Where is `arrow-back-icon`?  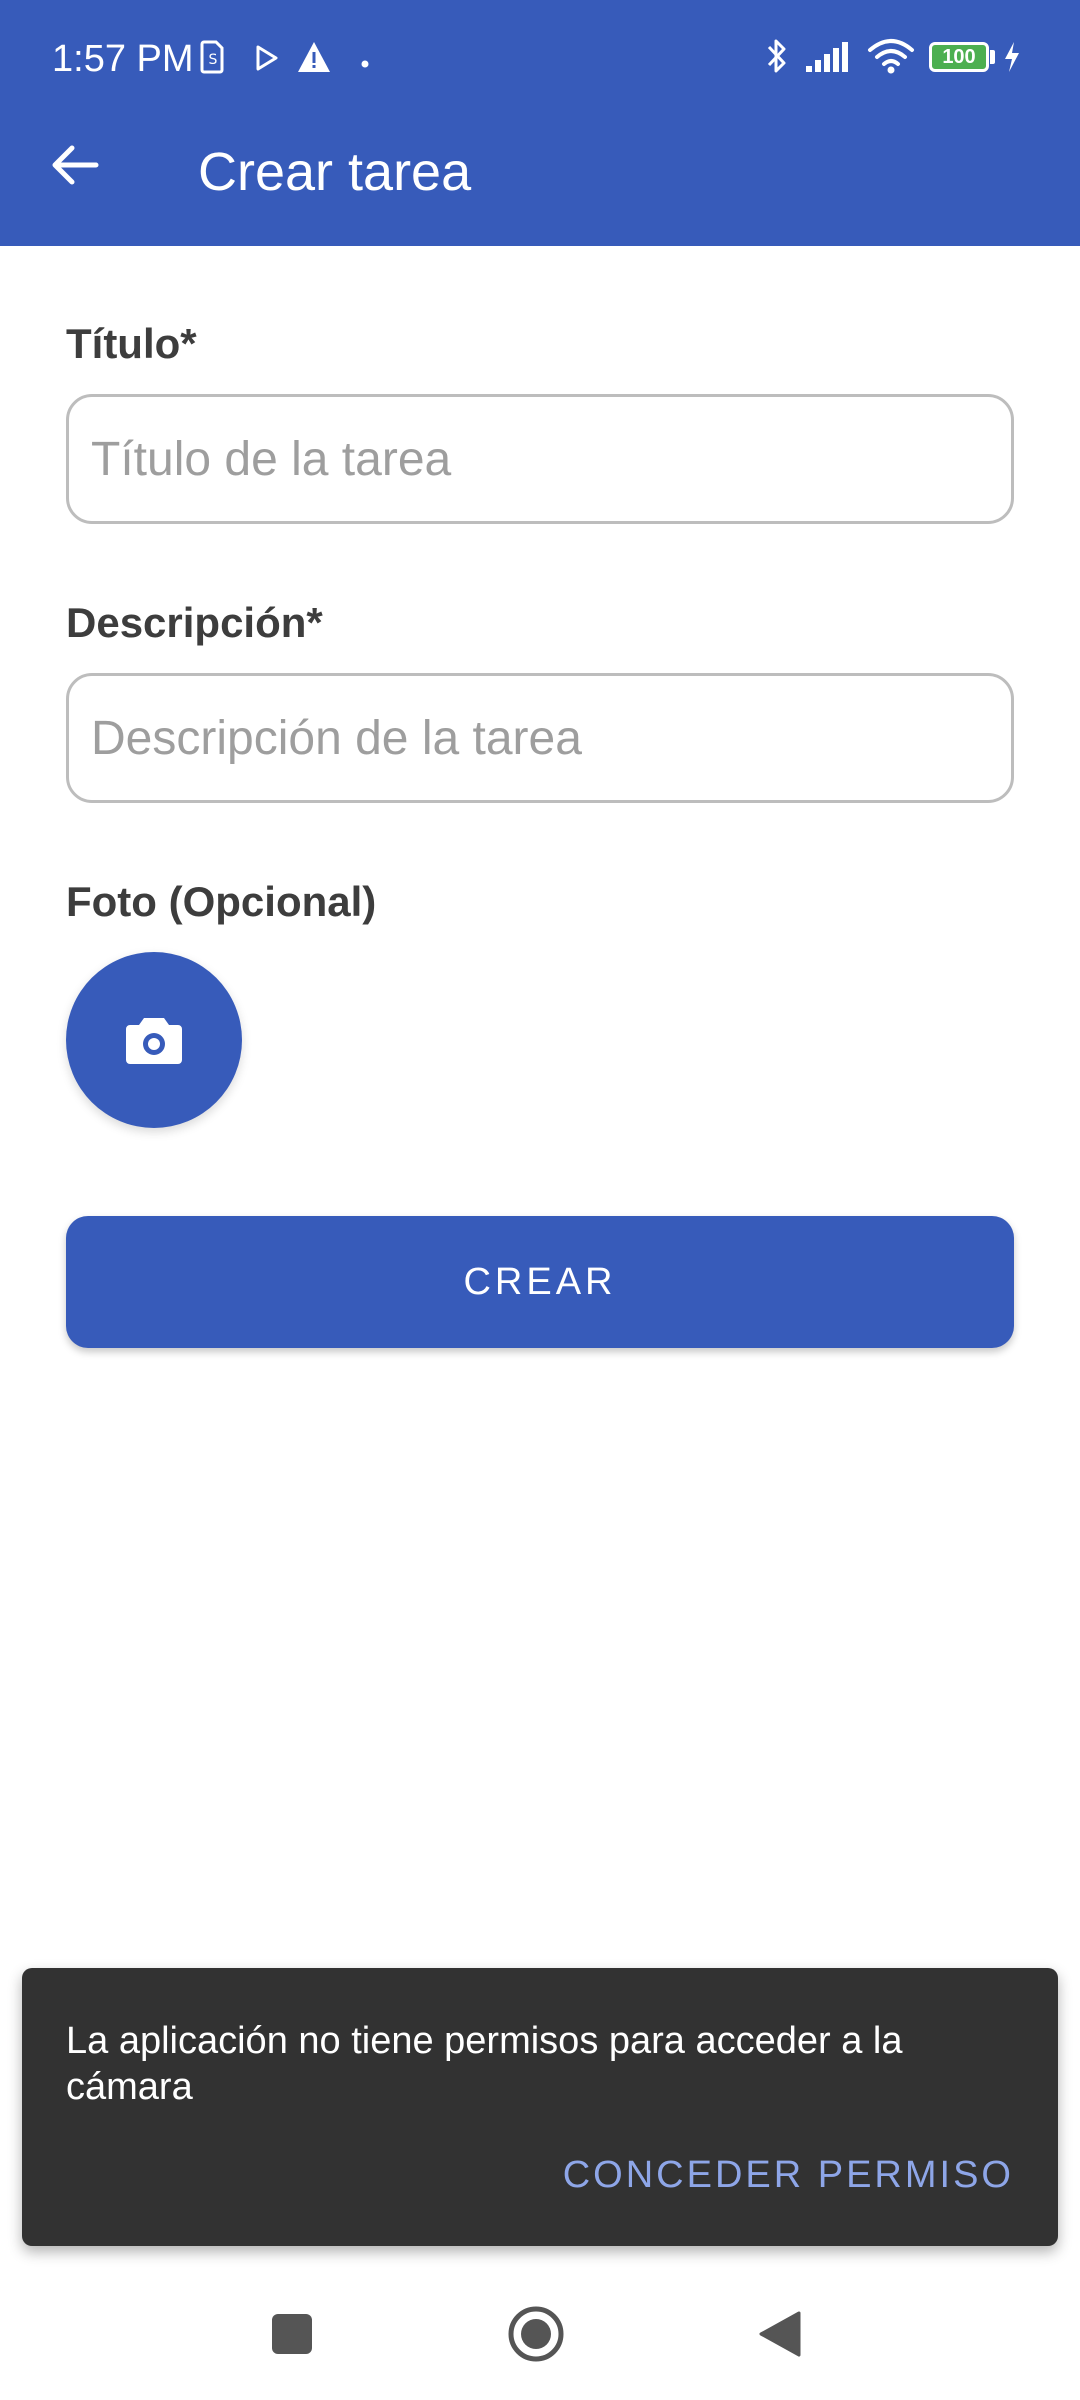 arrow-back-icon is located at coordinates (75, 165).